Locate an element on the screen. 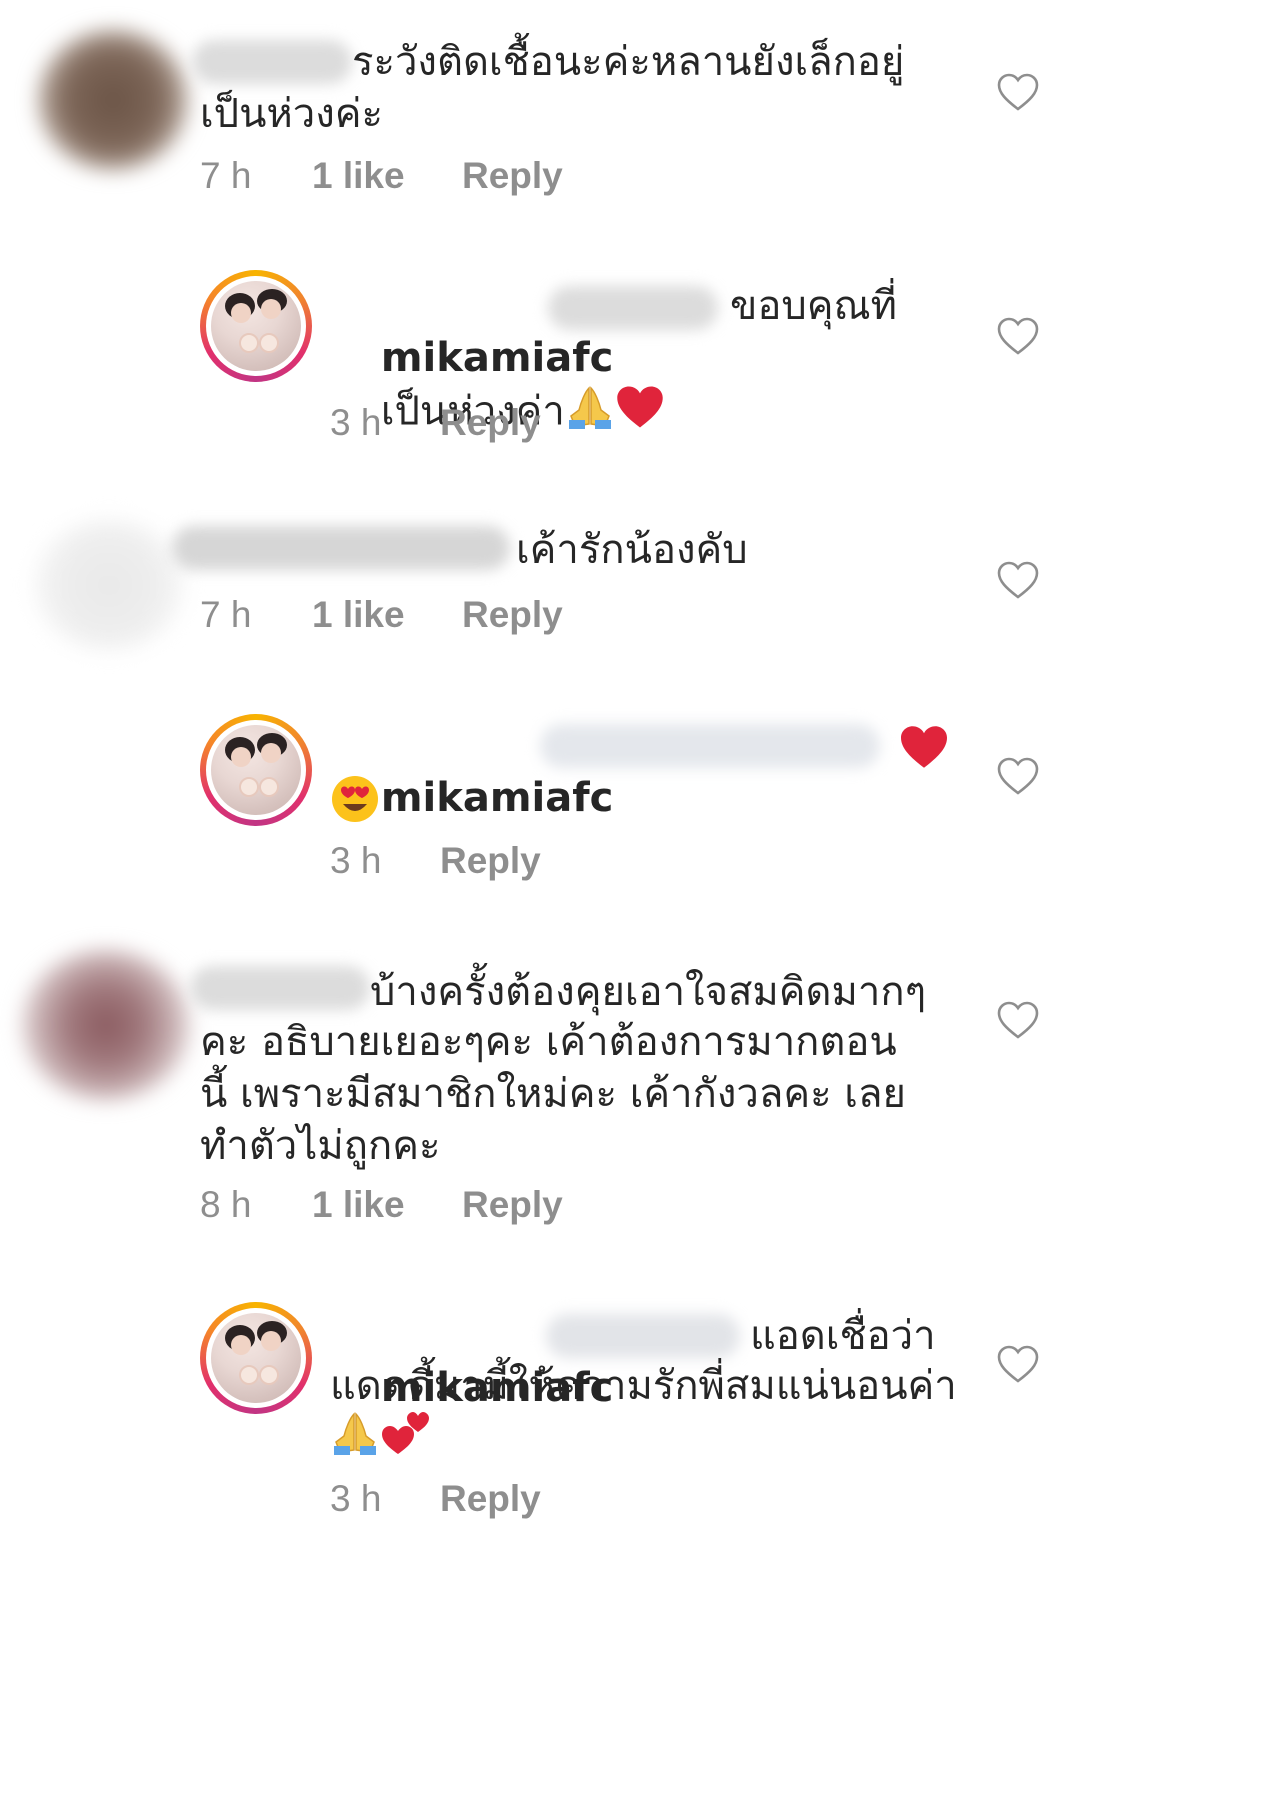  comment-time: 8 h is located at coordinates (226, 1204).